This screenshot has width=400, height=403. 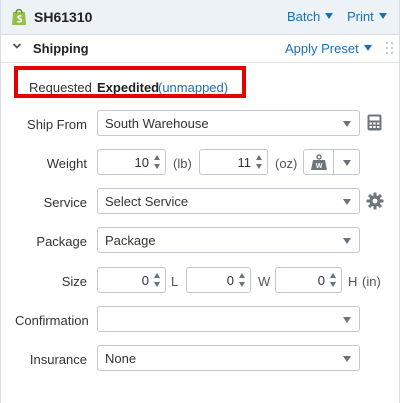 What do you see at coordinates (319, 162) in the screenshot?
I see `scale-weight-icon: W` at bounding box center [319, 162].